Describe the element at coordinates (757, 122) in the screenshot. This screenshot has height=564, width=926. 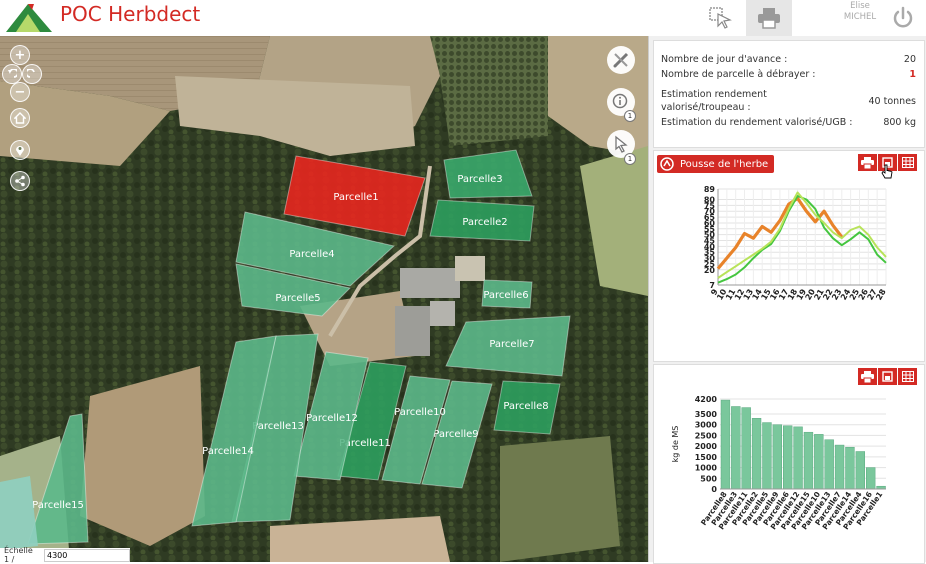
I see `stat-label: Estimation du rendement valorisé/UGB :` at that location.